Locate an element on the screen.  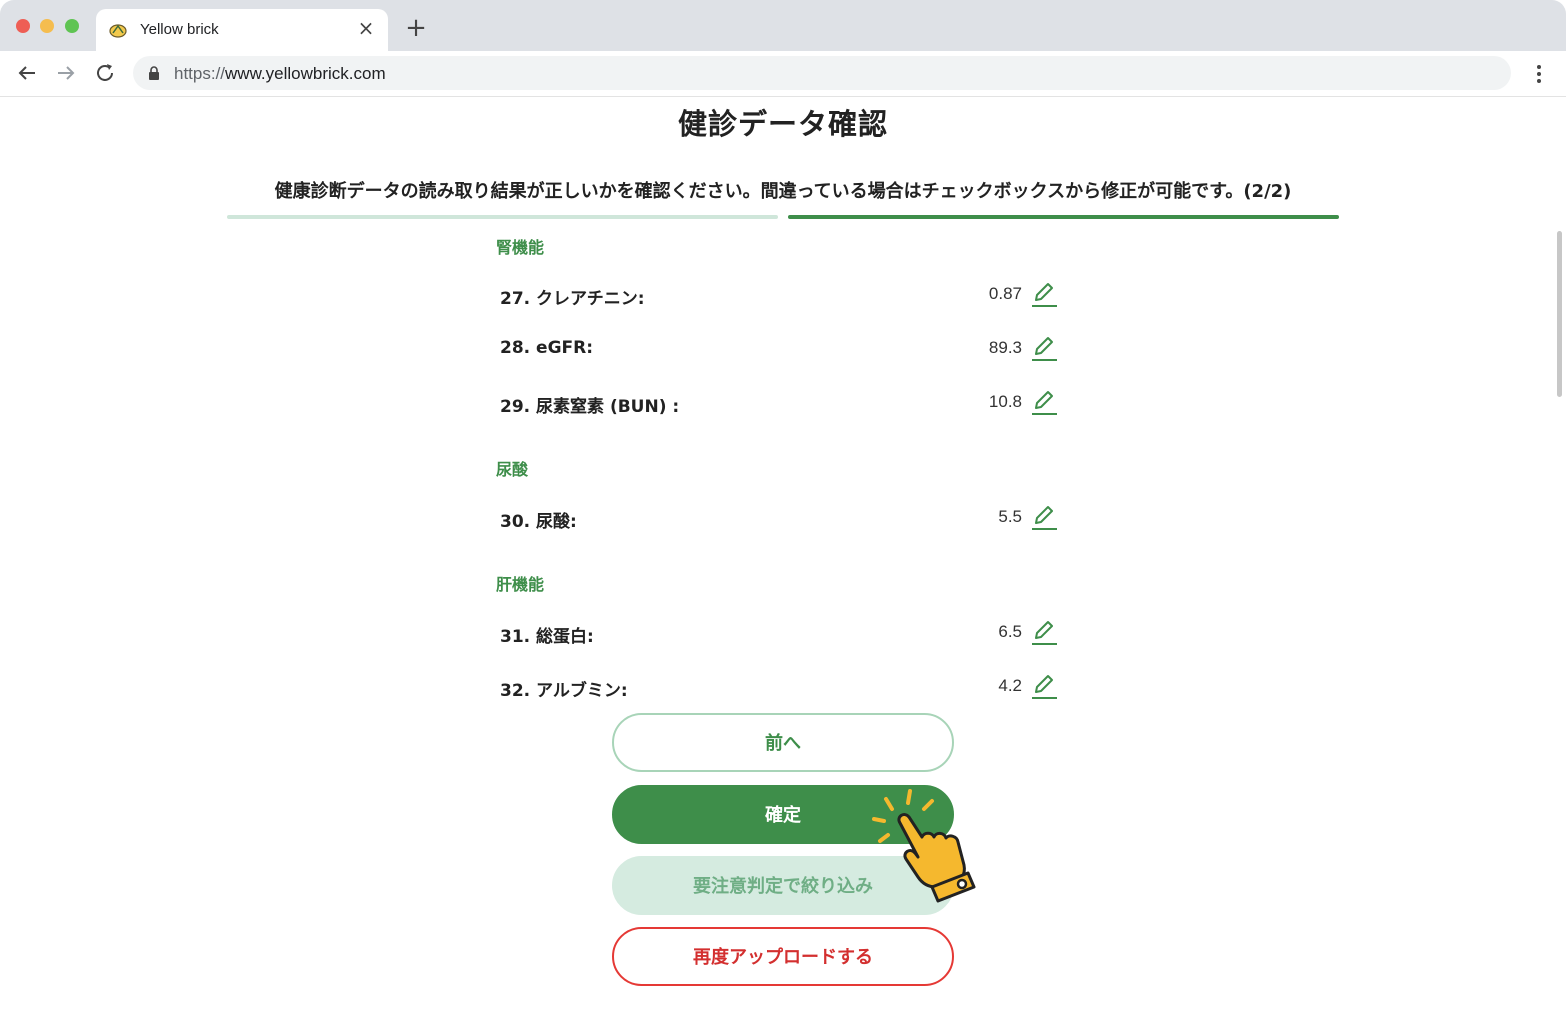
pointing-hand-icon is located at coordinates (924, 846).